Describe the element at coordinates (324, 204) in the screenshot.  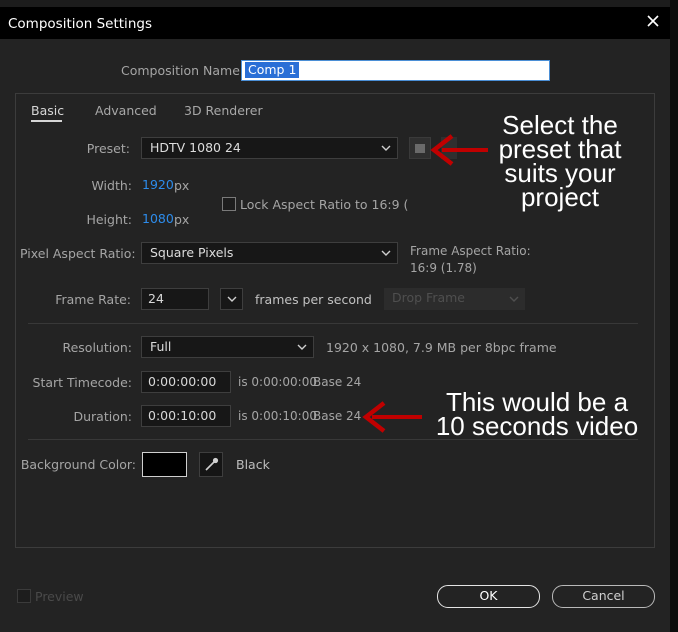
I see `lock-aspect-label: Lock Aspect Ratio to 16:9 (1.78)` at that location.